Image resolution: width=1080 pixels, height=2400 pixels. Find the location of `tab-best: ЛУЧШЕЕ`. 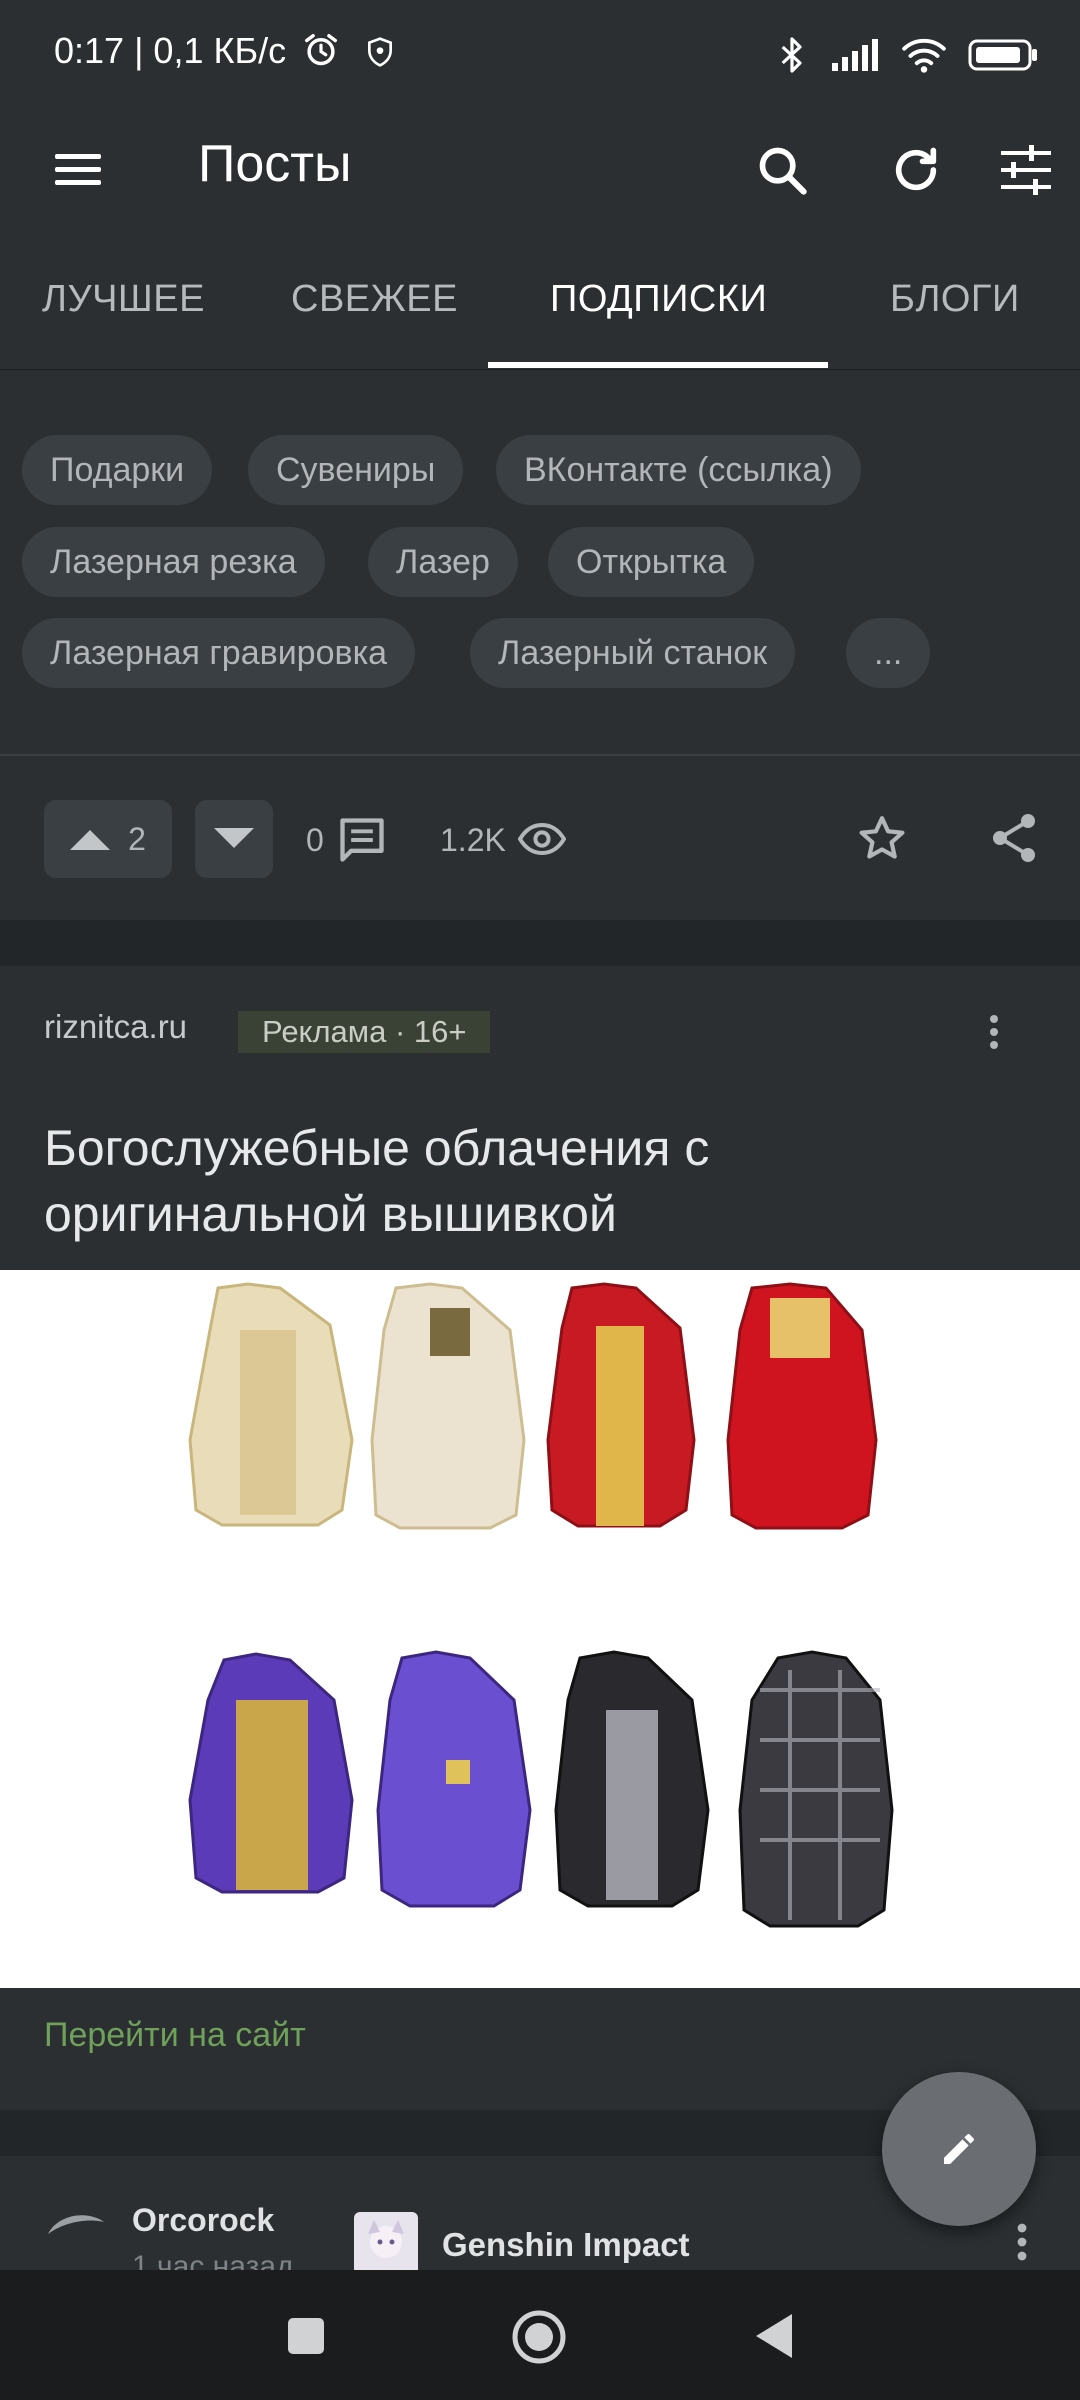

tab-best: ЛУЧШЕЕ is located at coordinates (123, 299).